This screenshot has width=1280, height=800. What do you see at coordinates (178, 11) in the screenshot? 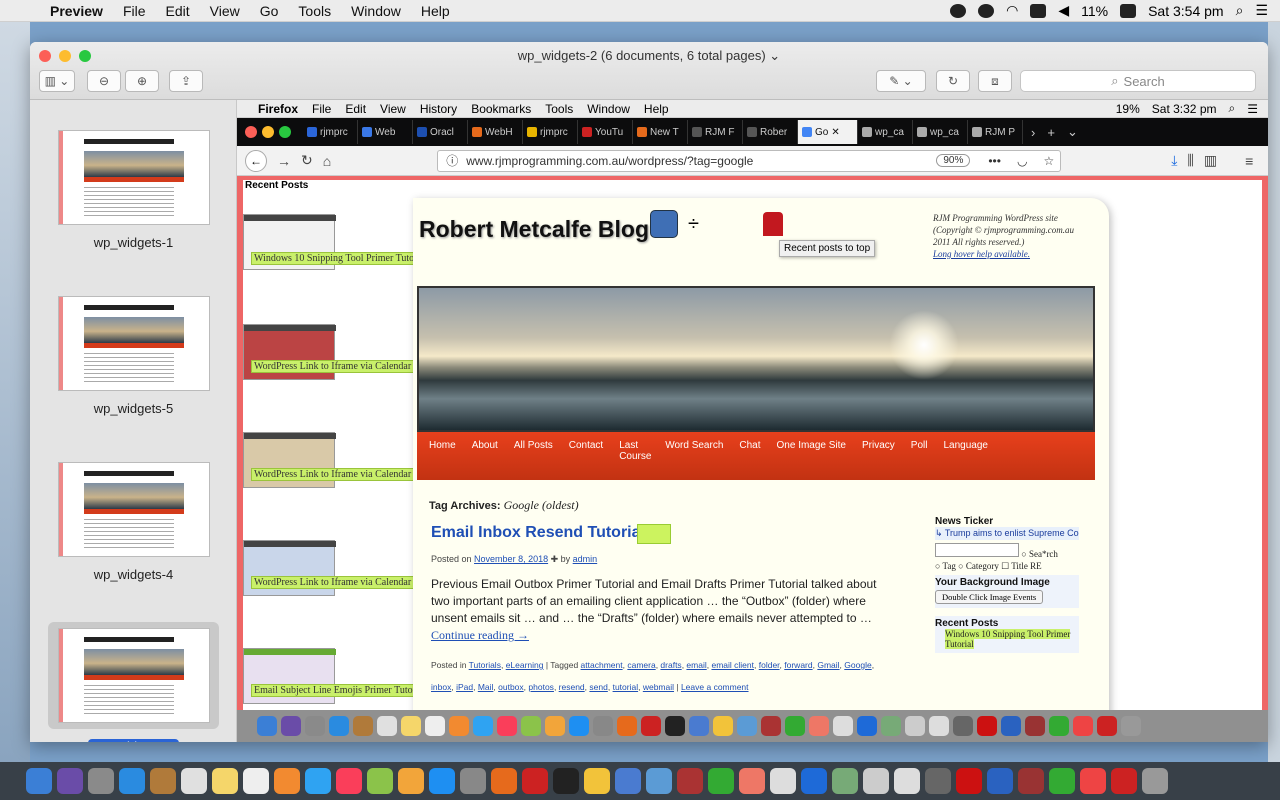
I see `menu-edit: Edit` at bounding box center [178, 11].